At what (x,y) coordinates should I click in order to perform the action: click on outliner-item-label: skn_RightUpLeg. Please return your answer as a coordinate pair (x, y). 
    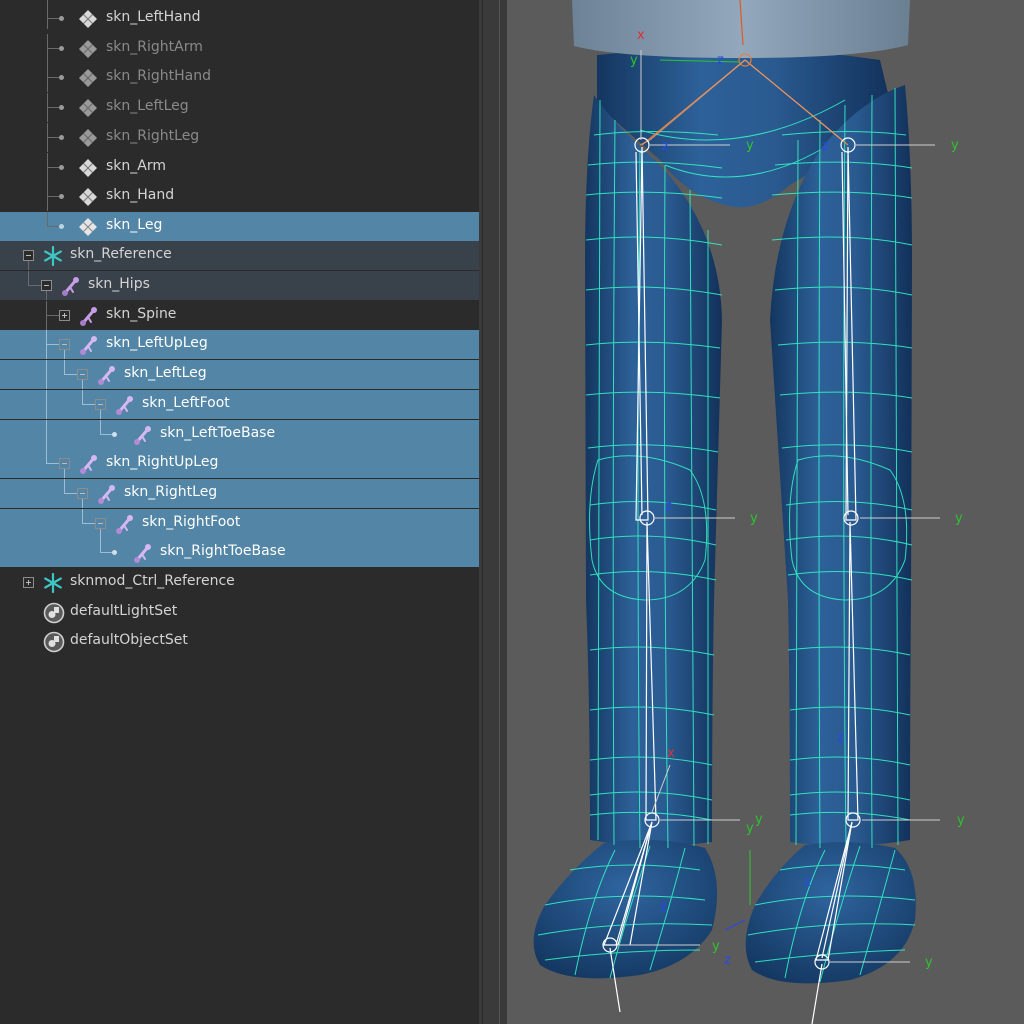
    Looking at the image, I should click on (162, 462).